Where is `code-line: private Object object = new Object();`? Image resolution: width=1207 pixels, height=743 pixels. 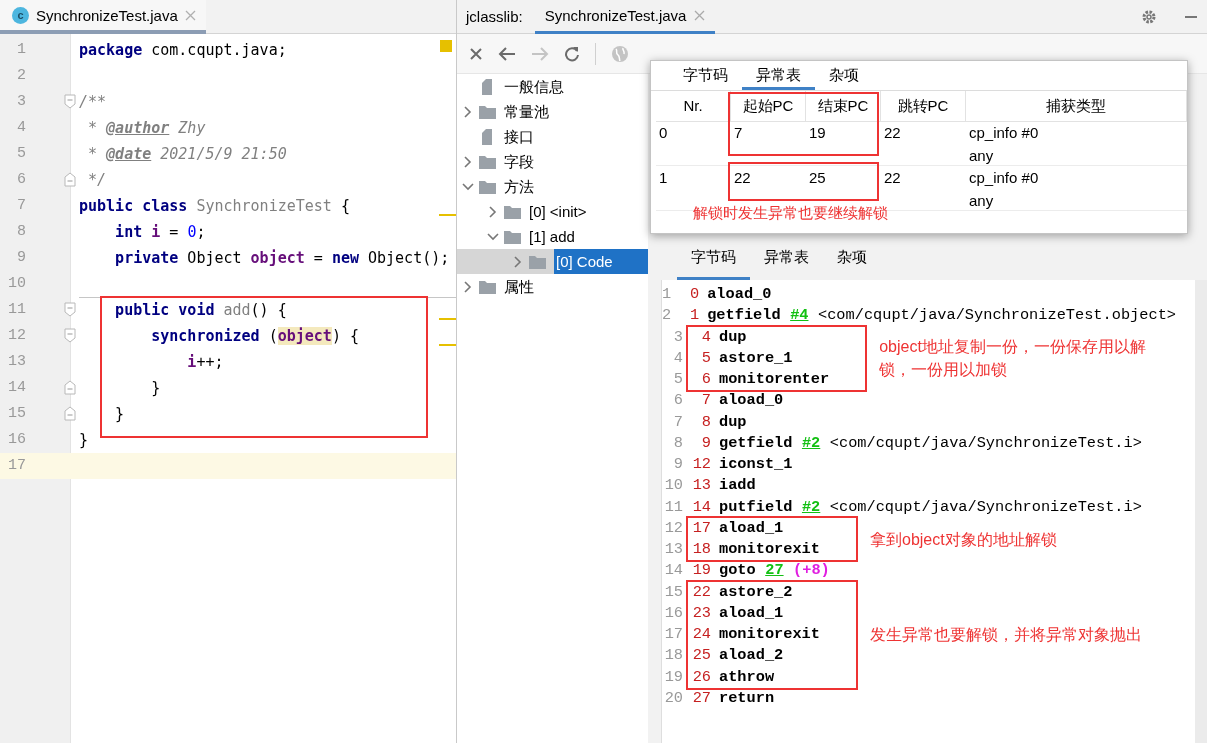
code-line: private Object object = new Object(); is located at coordinates (282, 258).